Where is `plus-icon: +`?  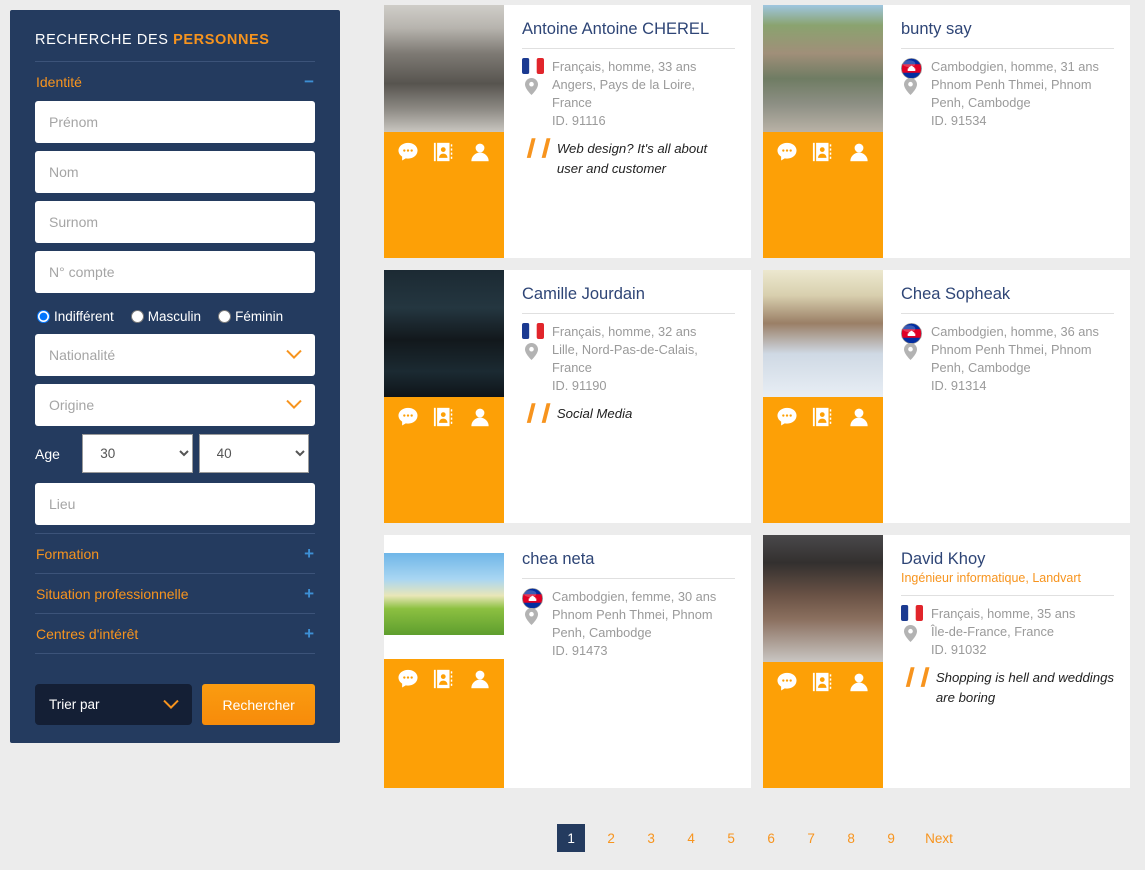 plus-icon: + is located at coordinates (309, 633).